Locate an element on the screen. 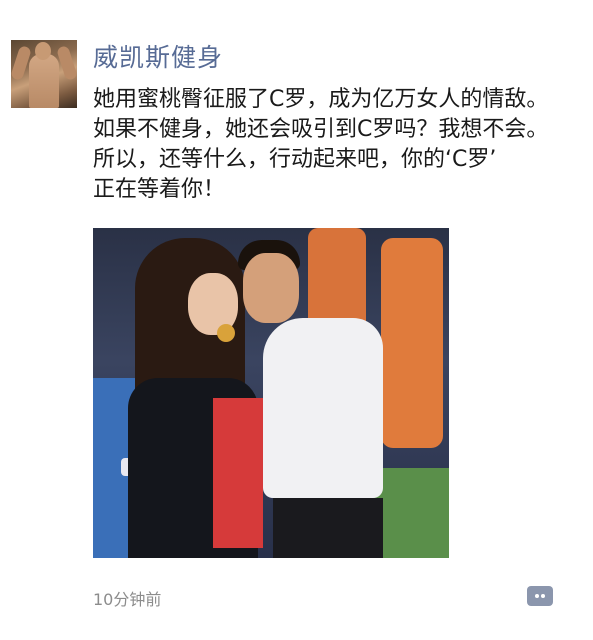 Image resolution: width=593 pixels, height=640 pixels. post-text-line: 所以，还等什么，行动起来吧，你的‘C罗’ is located at coordinates (295, 159).